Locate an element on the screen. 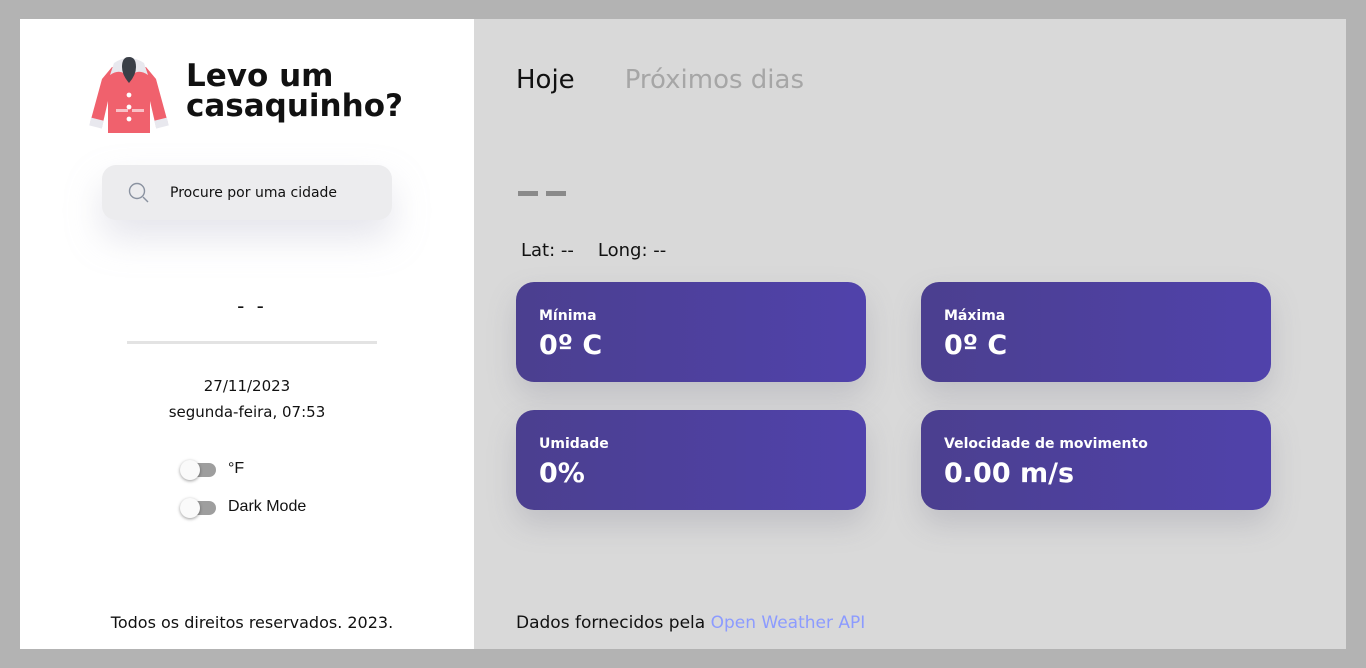 The height and width of the screenshot is (668, 1366). card-label: Máxima is located at coordinates (975, 316).